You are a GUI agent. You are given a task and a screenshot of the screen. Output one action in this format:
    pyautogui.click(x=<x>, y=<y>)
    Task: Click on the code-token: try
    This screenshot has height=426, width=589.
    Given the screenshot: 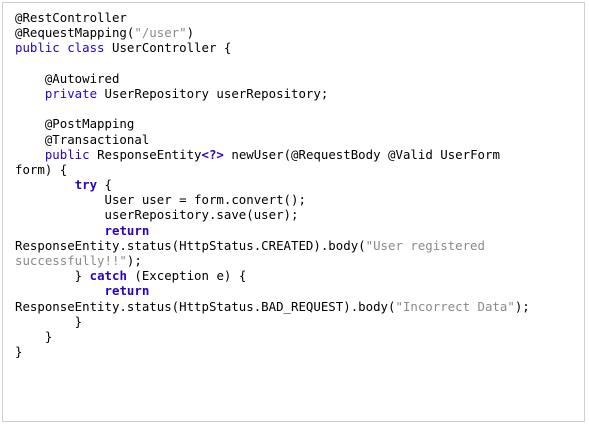 What is the action you would take?
    pyautogui.click(x=86, y=185)
    